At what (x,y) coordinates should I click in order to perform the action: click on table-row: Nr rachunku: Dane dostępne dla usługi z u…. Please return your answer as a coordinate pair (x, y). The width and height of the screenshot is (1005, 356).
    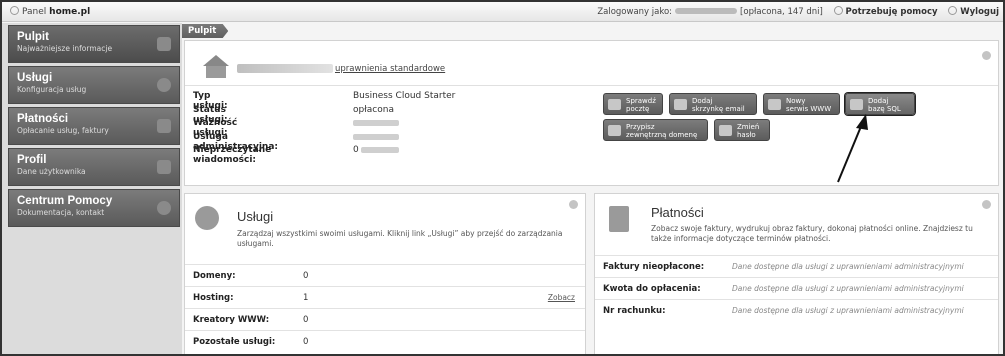
    Looking at the image, I should click on (796, 310).